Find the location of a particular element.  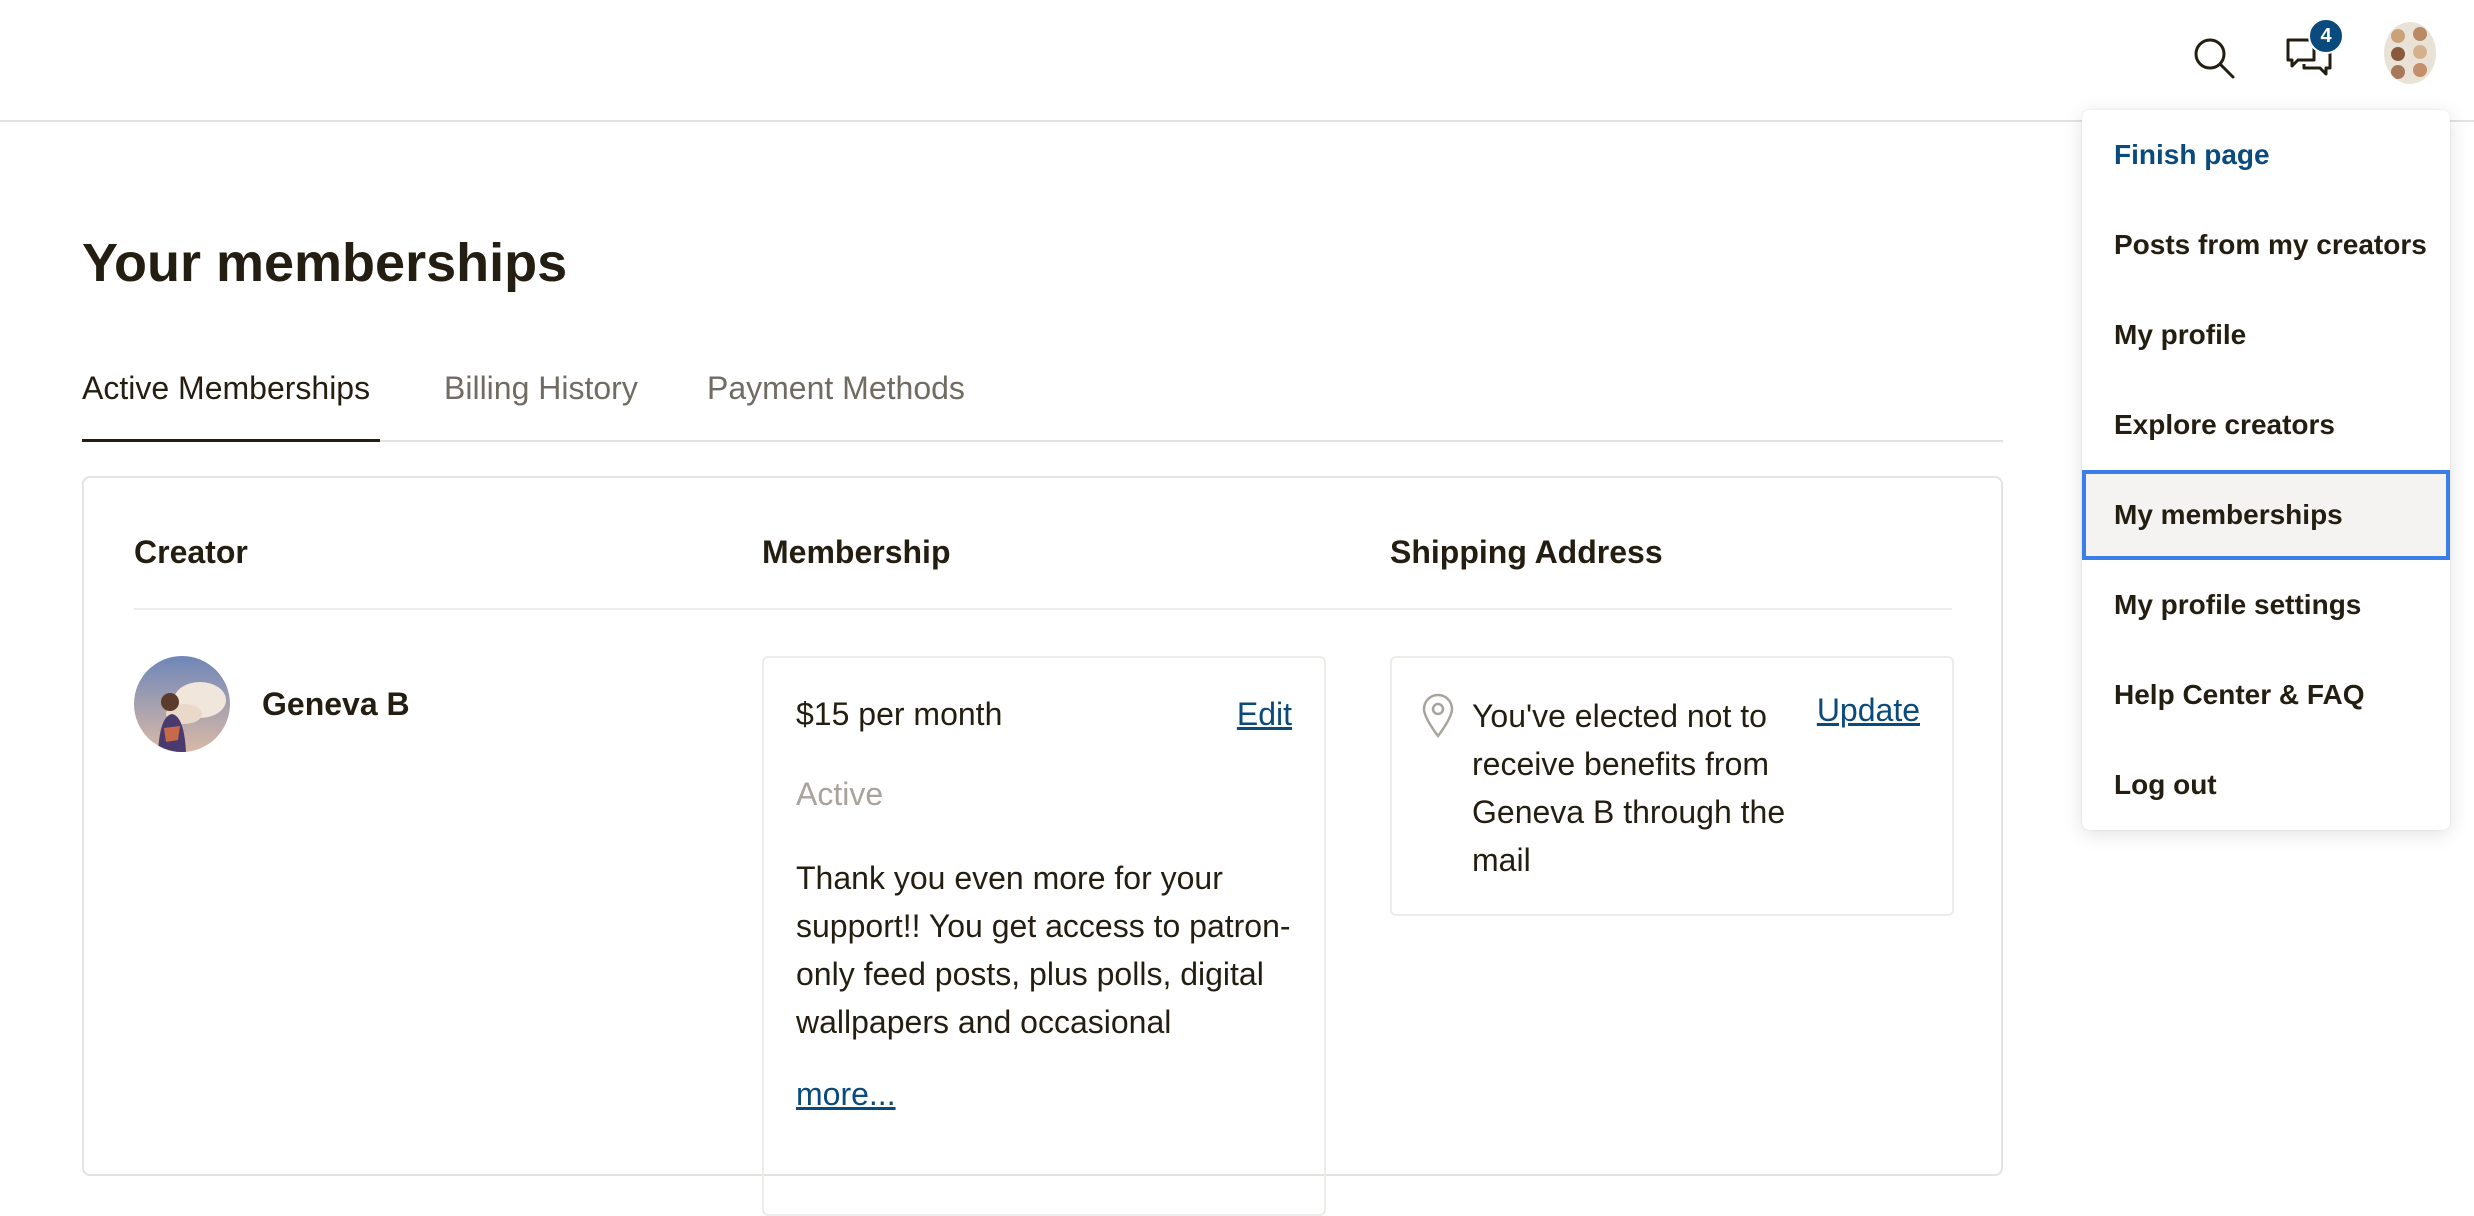

page-title: Your memberships is located at coordinates (325, 263).